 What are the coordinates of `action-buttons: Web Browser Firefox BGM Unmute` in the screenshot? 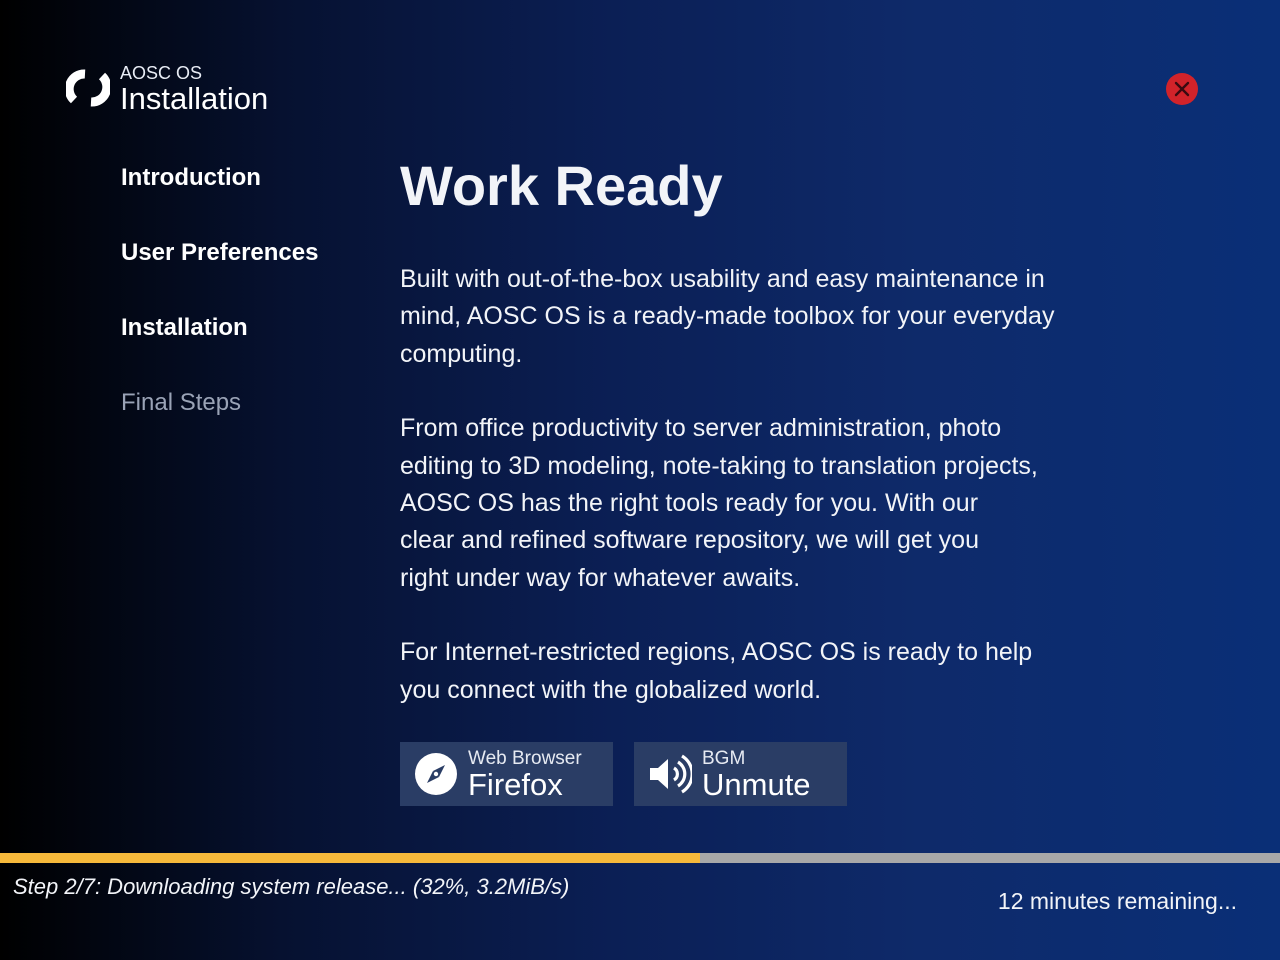 It's located at (623, 774).